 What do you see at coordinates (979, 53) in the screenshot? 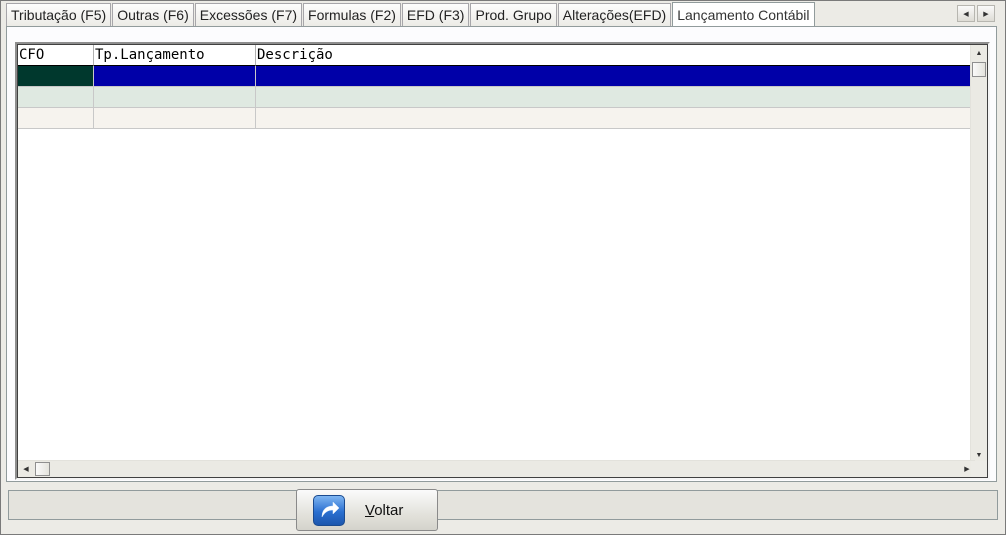
I see `scroll-up-icon: ▲` at bounding box center [979, 53].